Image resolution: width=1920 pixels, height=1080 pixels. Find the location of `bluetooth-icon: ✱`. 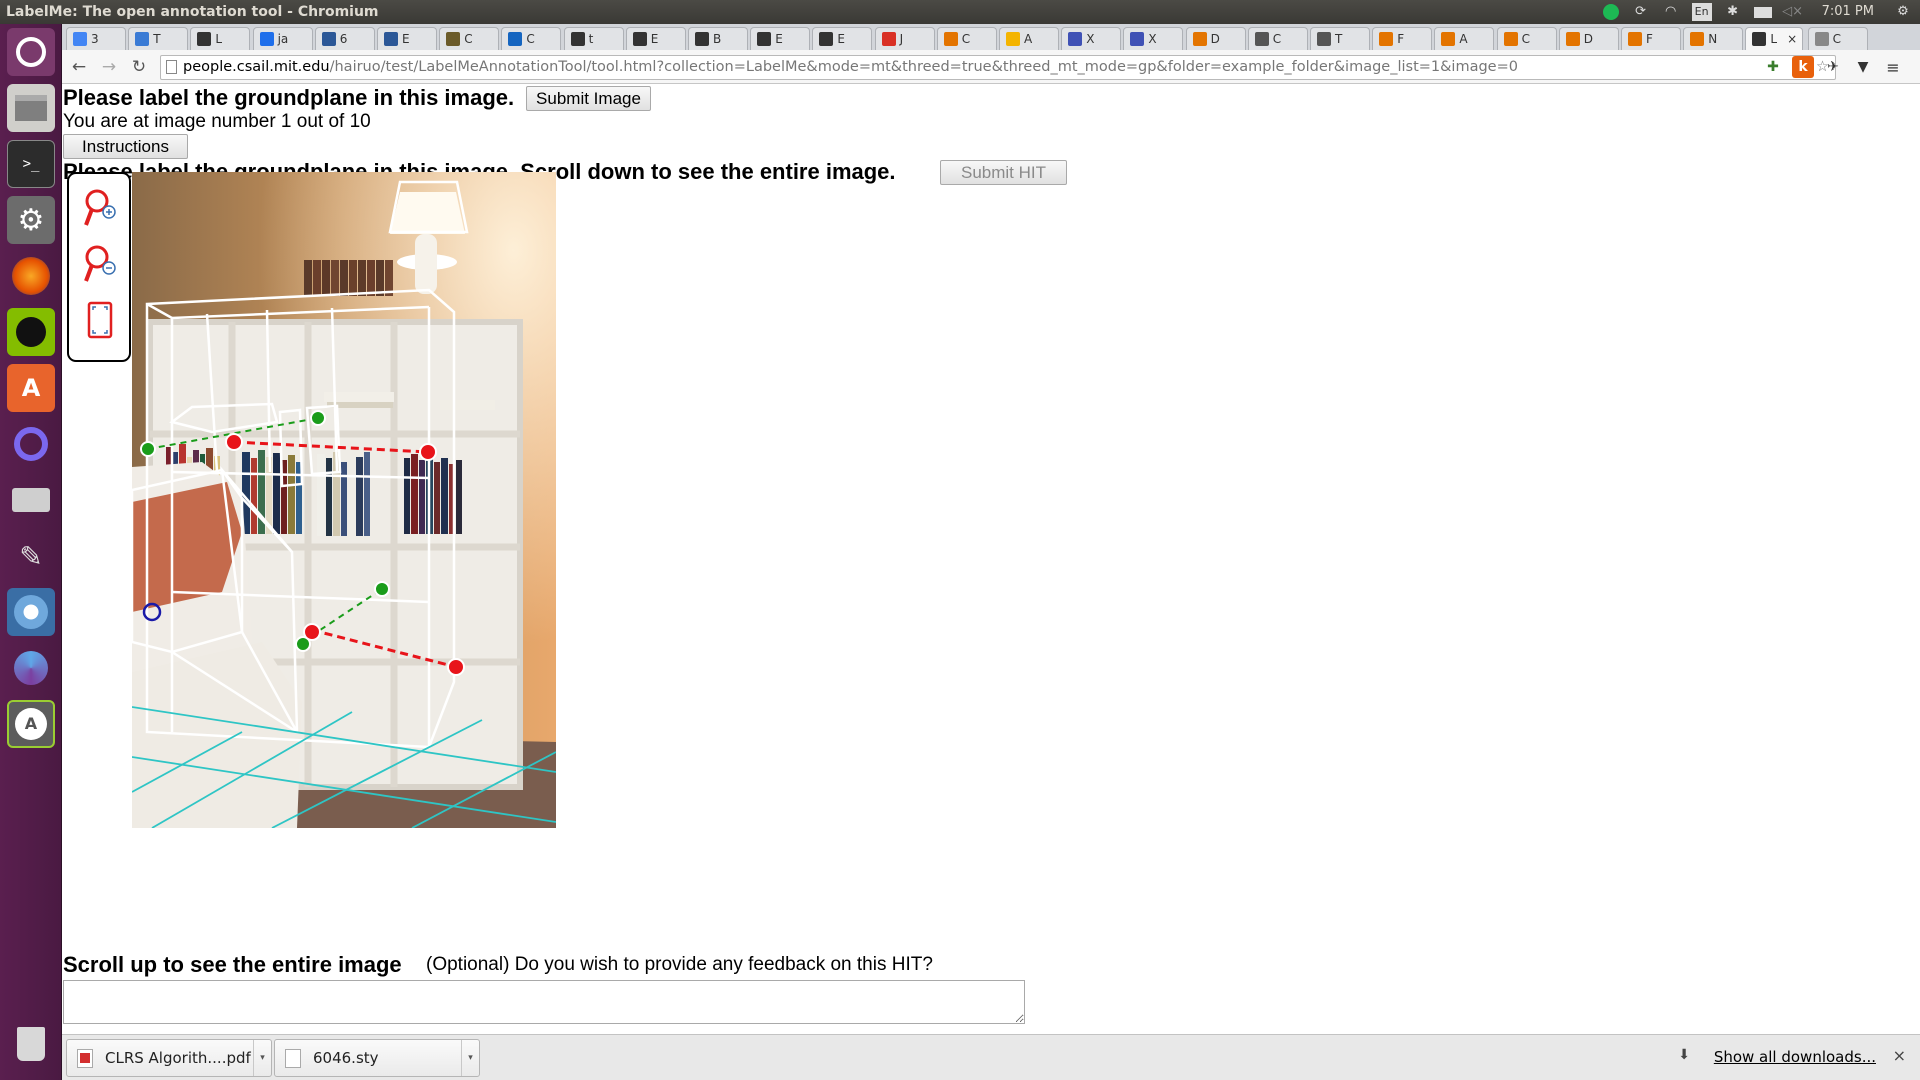

bluetooth-icon: ✱ is located at coordinates (1733, 12).